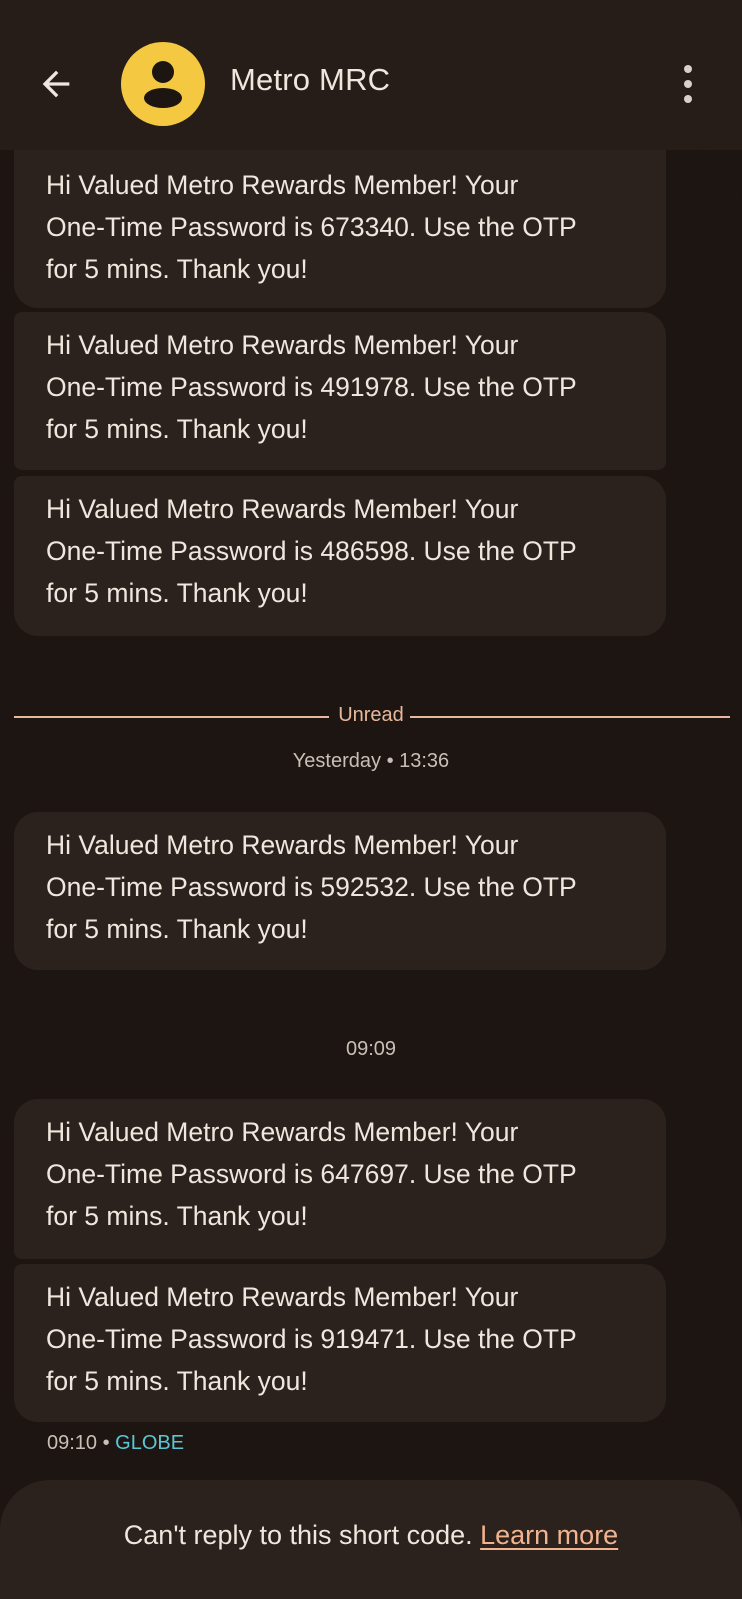 Image resolution: width=742 pixels, height=1599 pixels. I want to click on more-vert-icon, so click(688, 69).